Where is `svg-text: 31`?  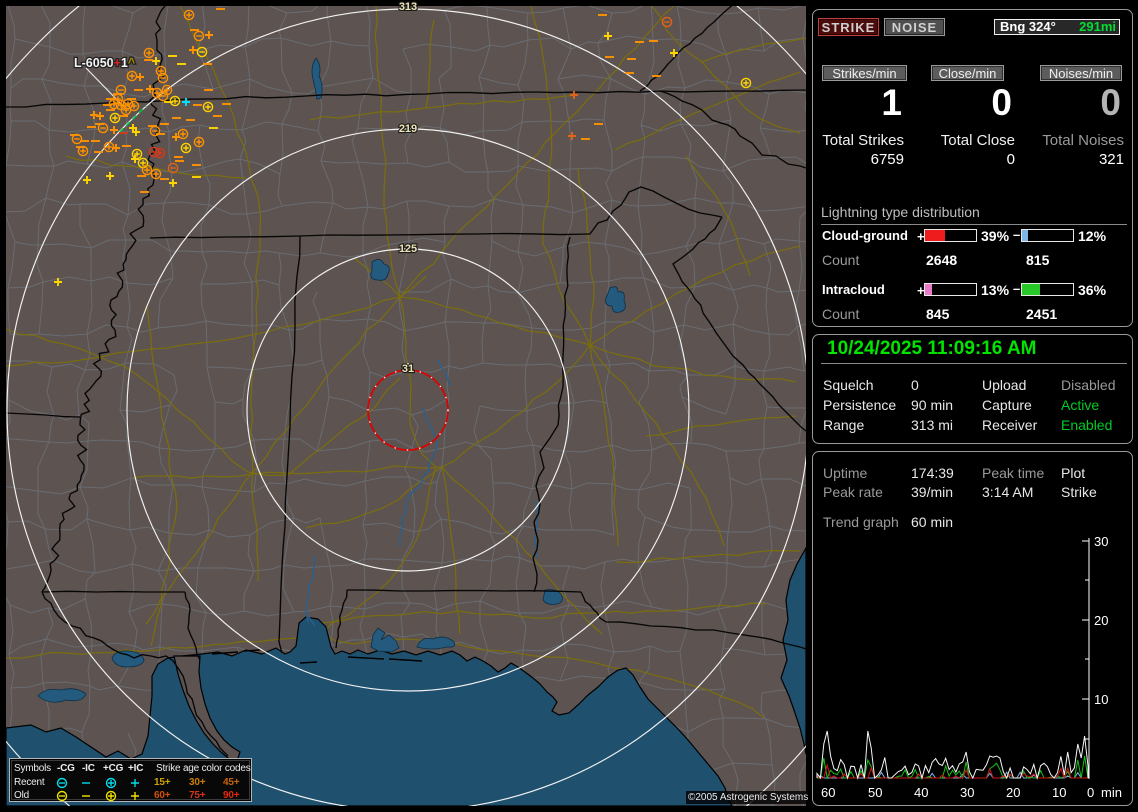 svg-text: 31 is located at coordinates (408, 369).